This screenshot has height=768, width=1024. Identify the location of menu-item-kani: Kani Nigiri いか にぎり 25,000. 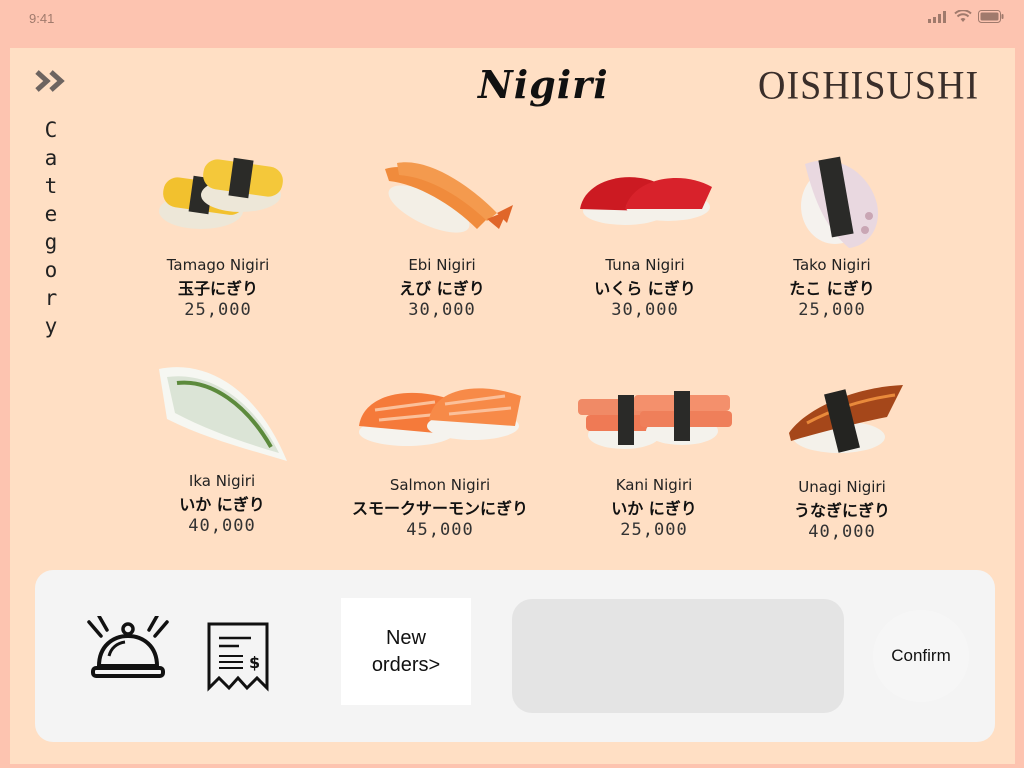
(654, 453).